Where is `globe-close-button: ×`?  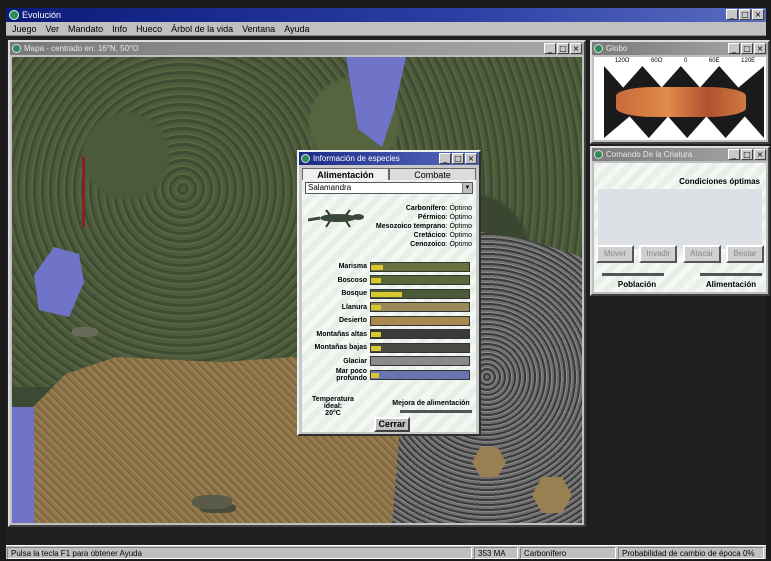 globe-close-button: × is located at coordinates (760, 48).